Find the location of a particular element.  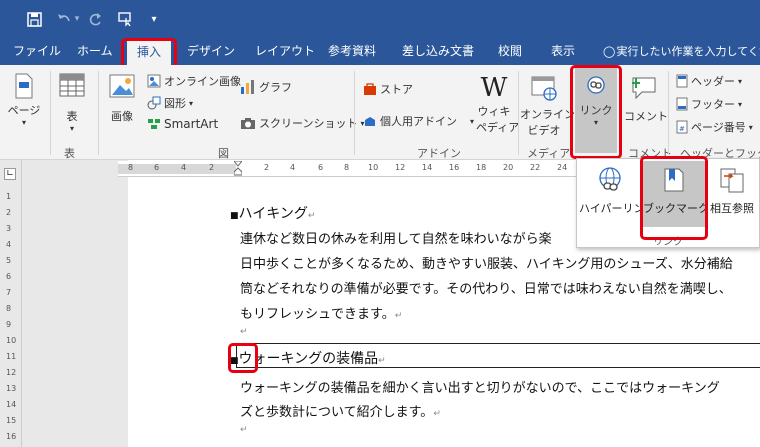

cross-reference-button: 相互参照 is located at coordinates (732, 191).